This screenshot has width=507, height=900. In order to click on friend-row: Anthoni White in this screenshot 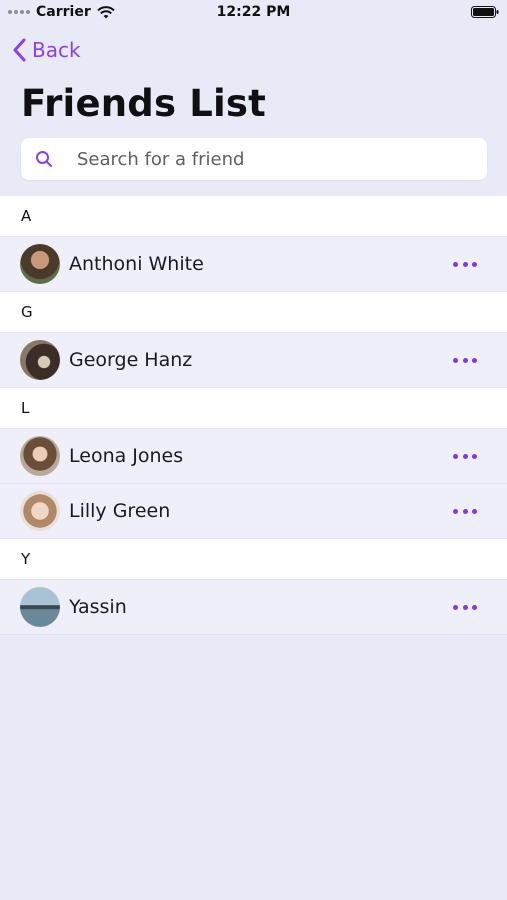, I will do `click(253, 264)`.